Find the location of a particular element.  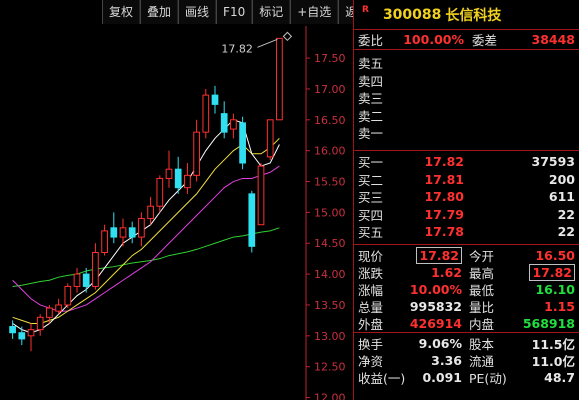

stat-value: 48.7 is located at coordinates (559, 377).